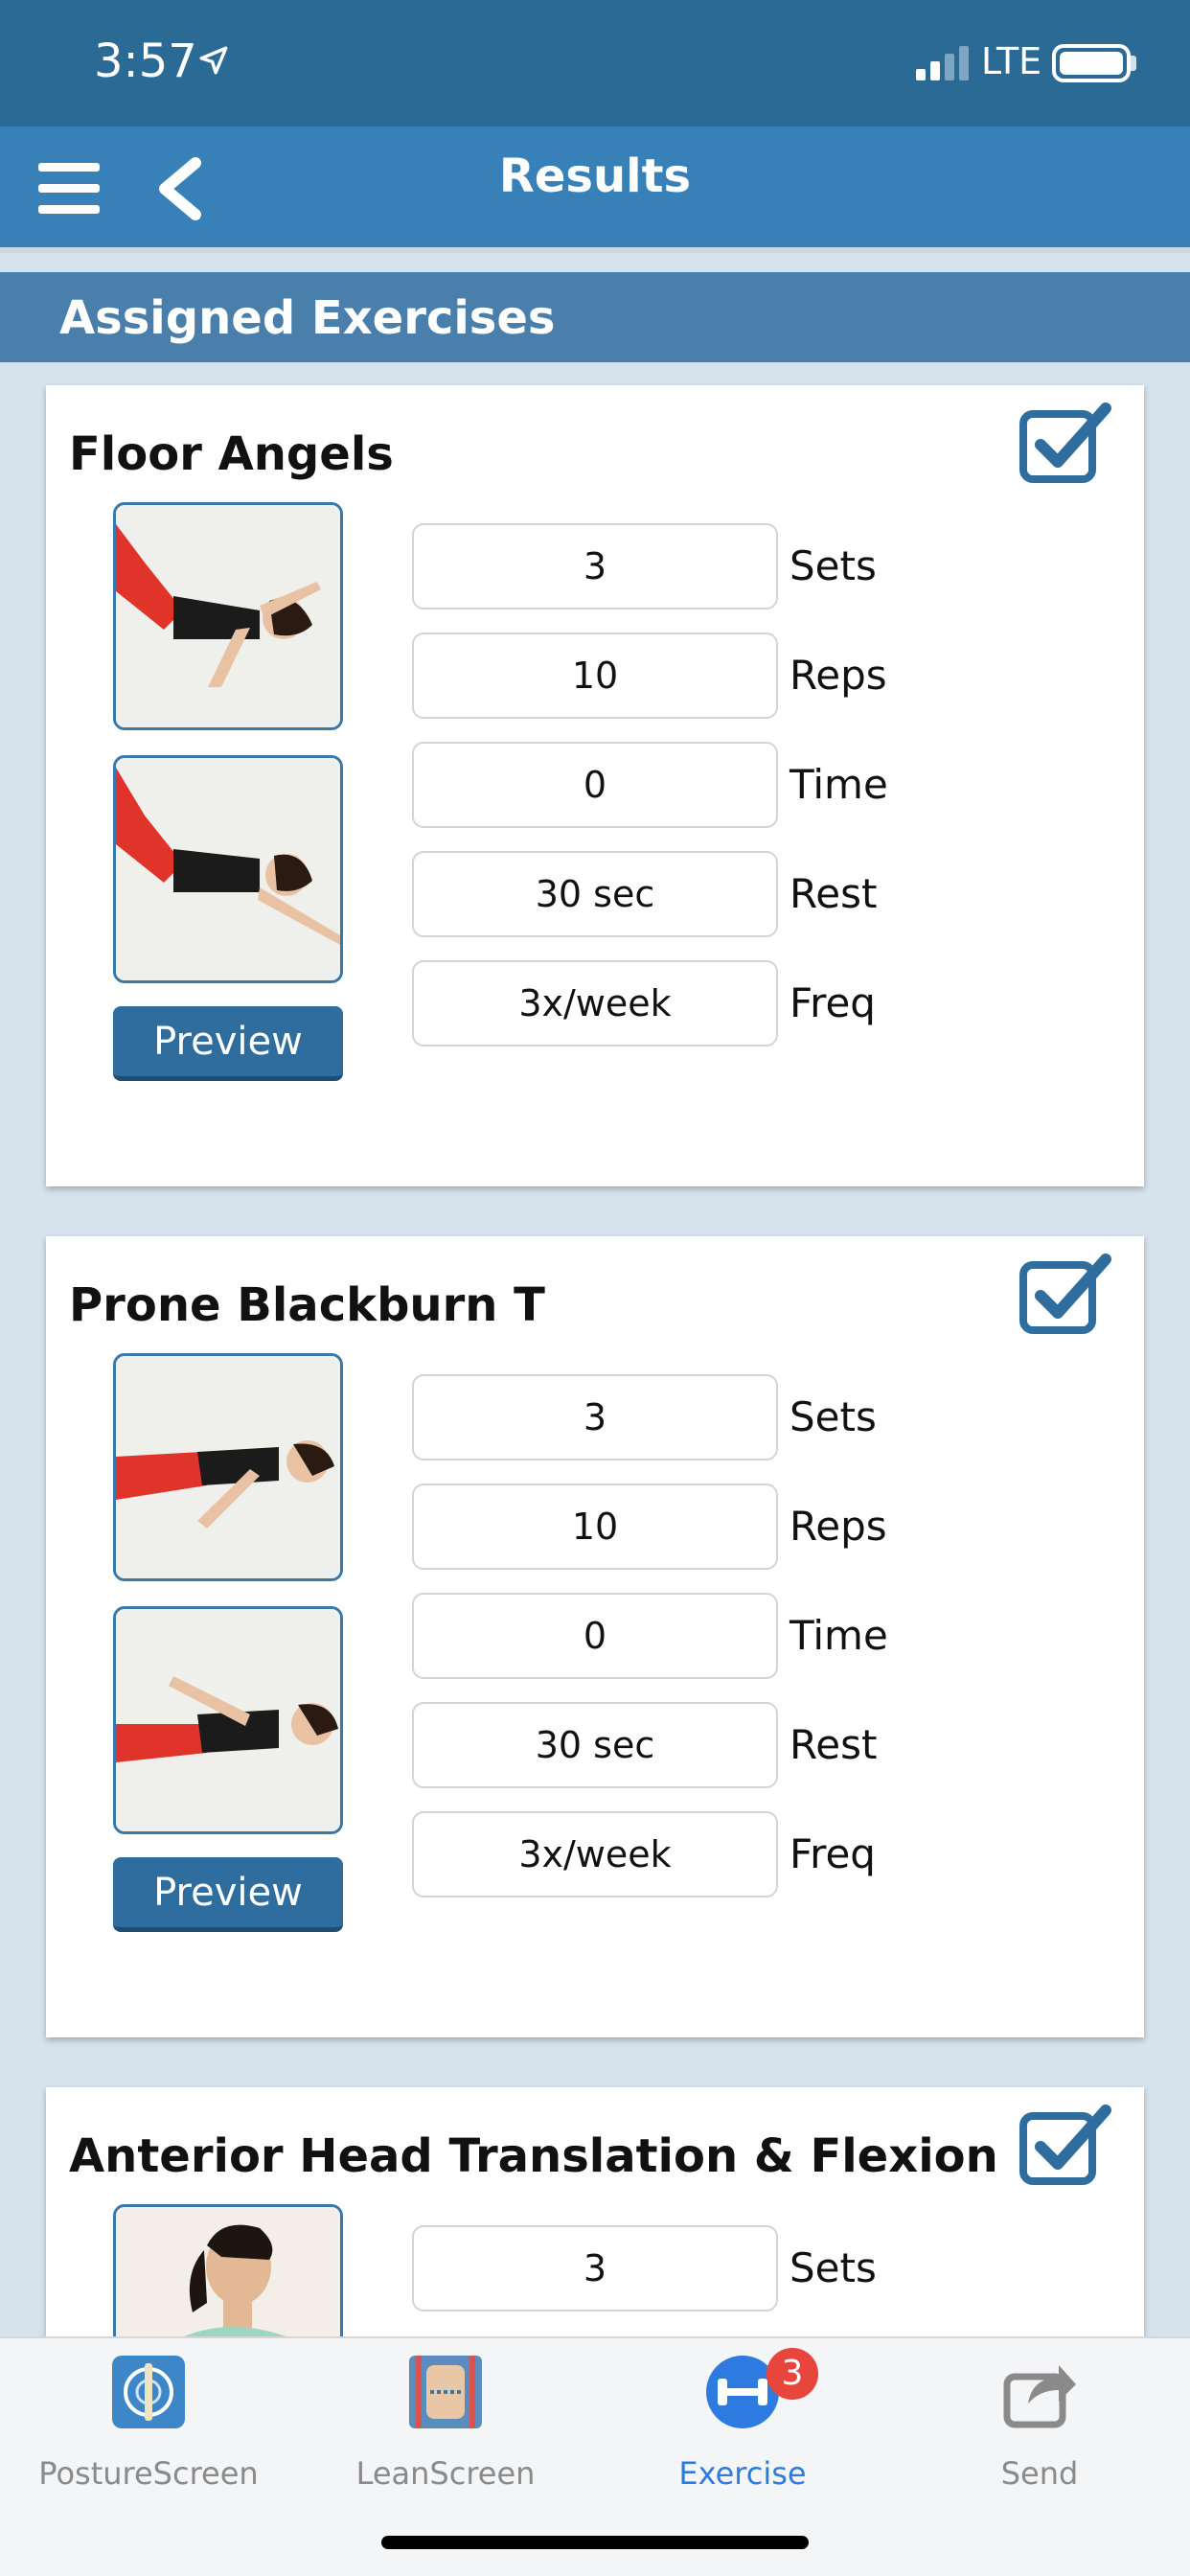  I want to click on tab-exercise: 3 Exercise, so click(743, 2424).